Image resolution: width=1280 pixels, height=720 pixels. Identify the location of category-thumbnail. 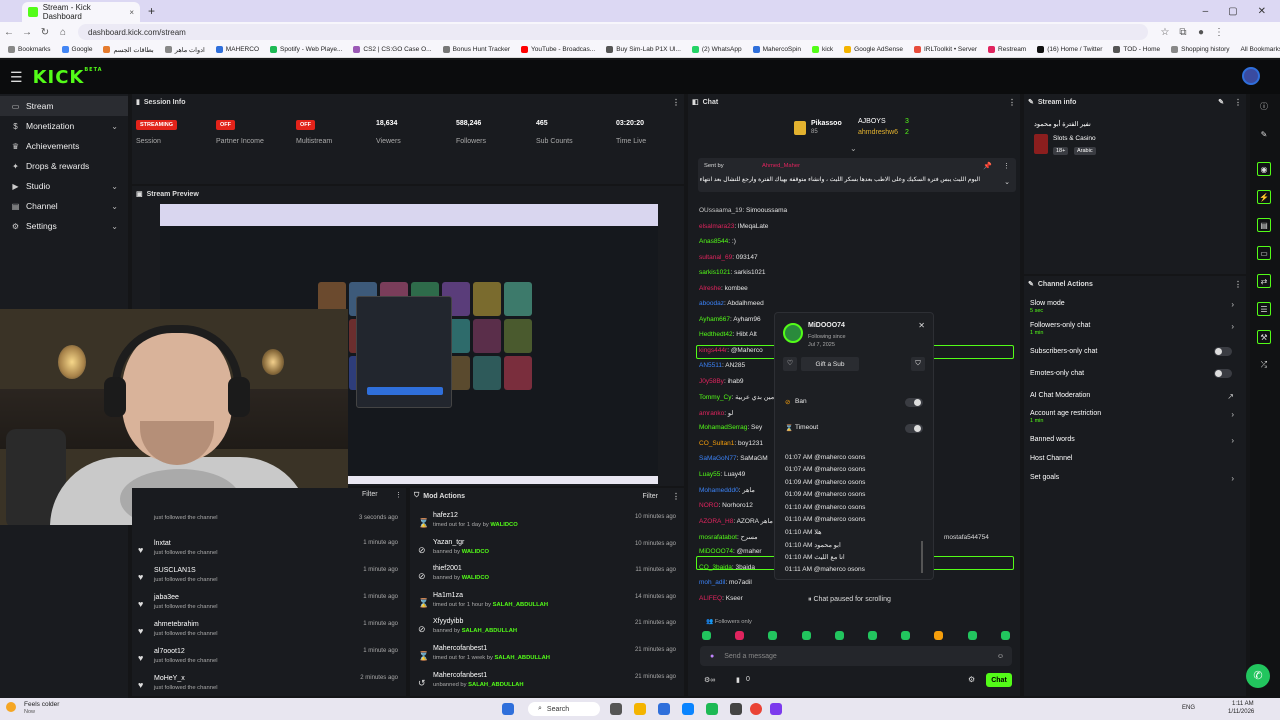
(1041, 144).